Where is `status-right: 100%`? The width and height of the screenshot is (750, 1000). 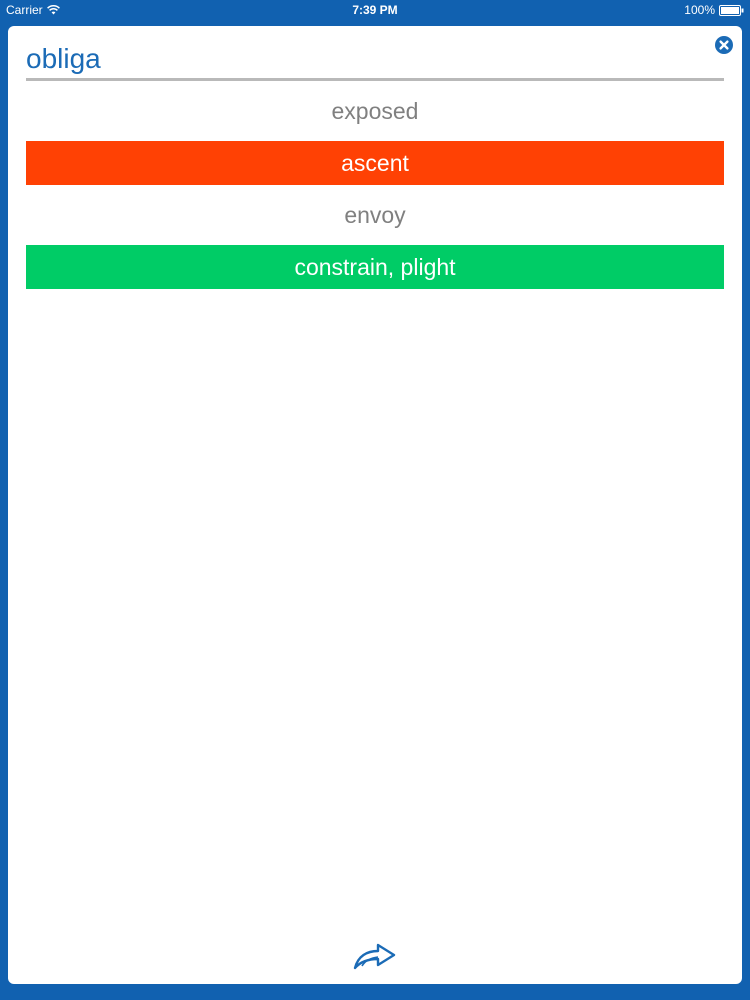
status-right: 100% is located at coordinates (714, 10).